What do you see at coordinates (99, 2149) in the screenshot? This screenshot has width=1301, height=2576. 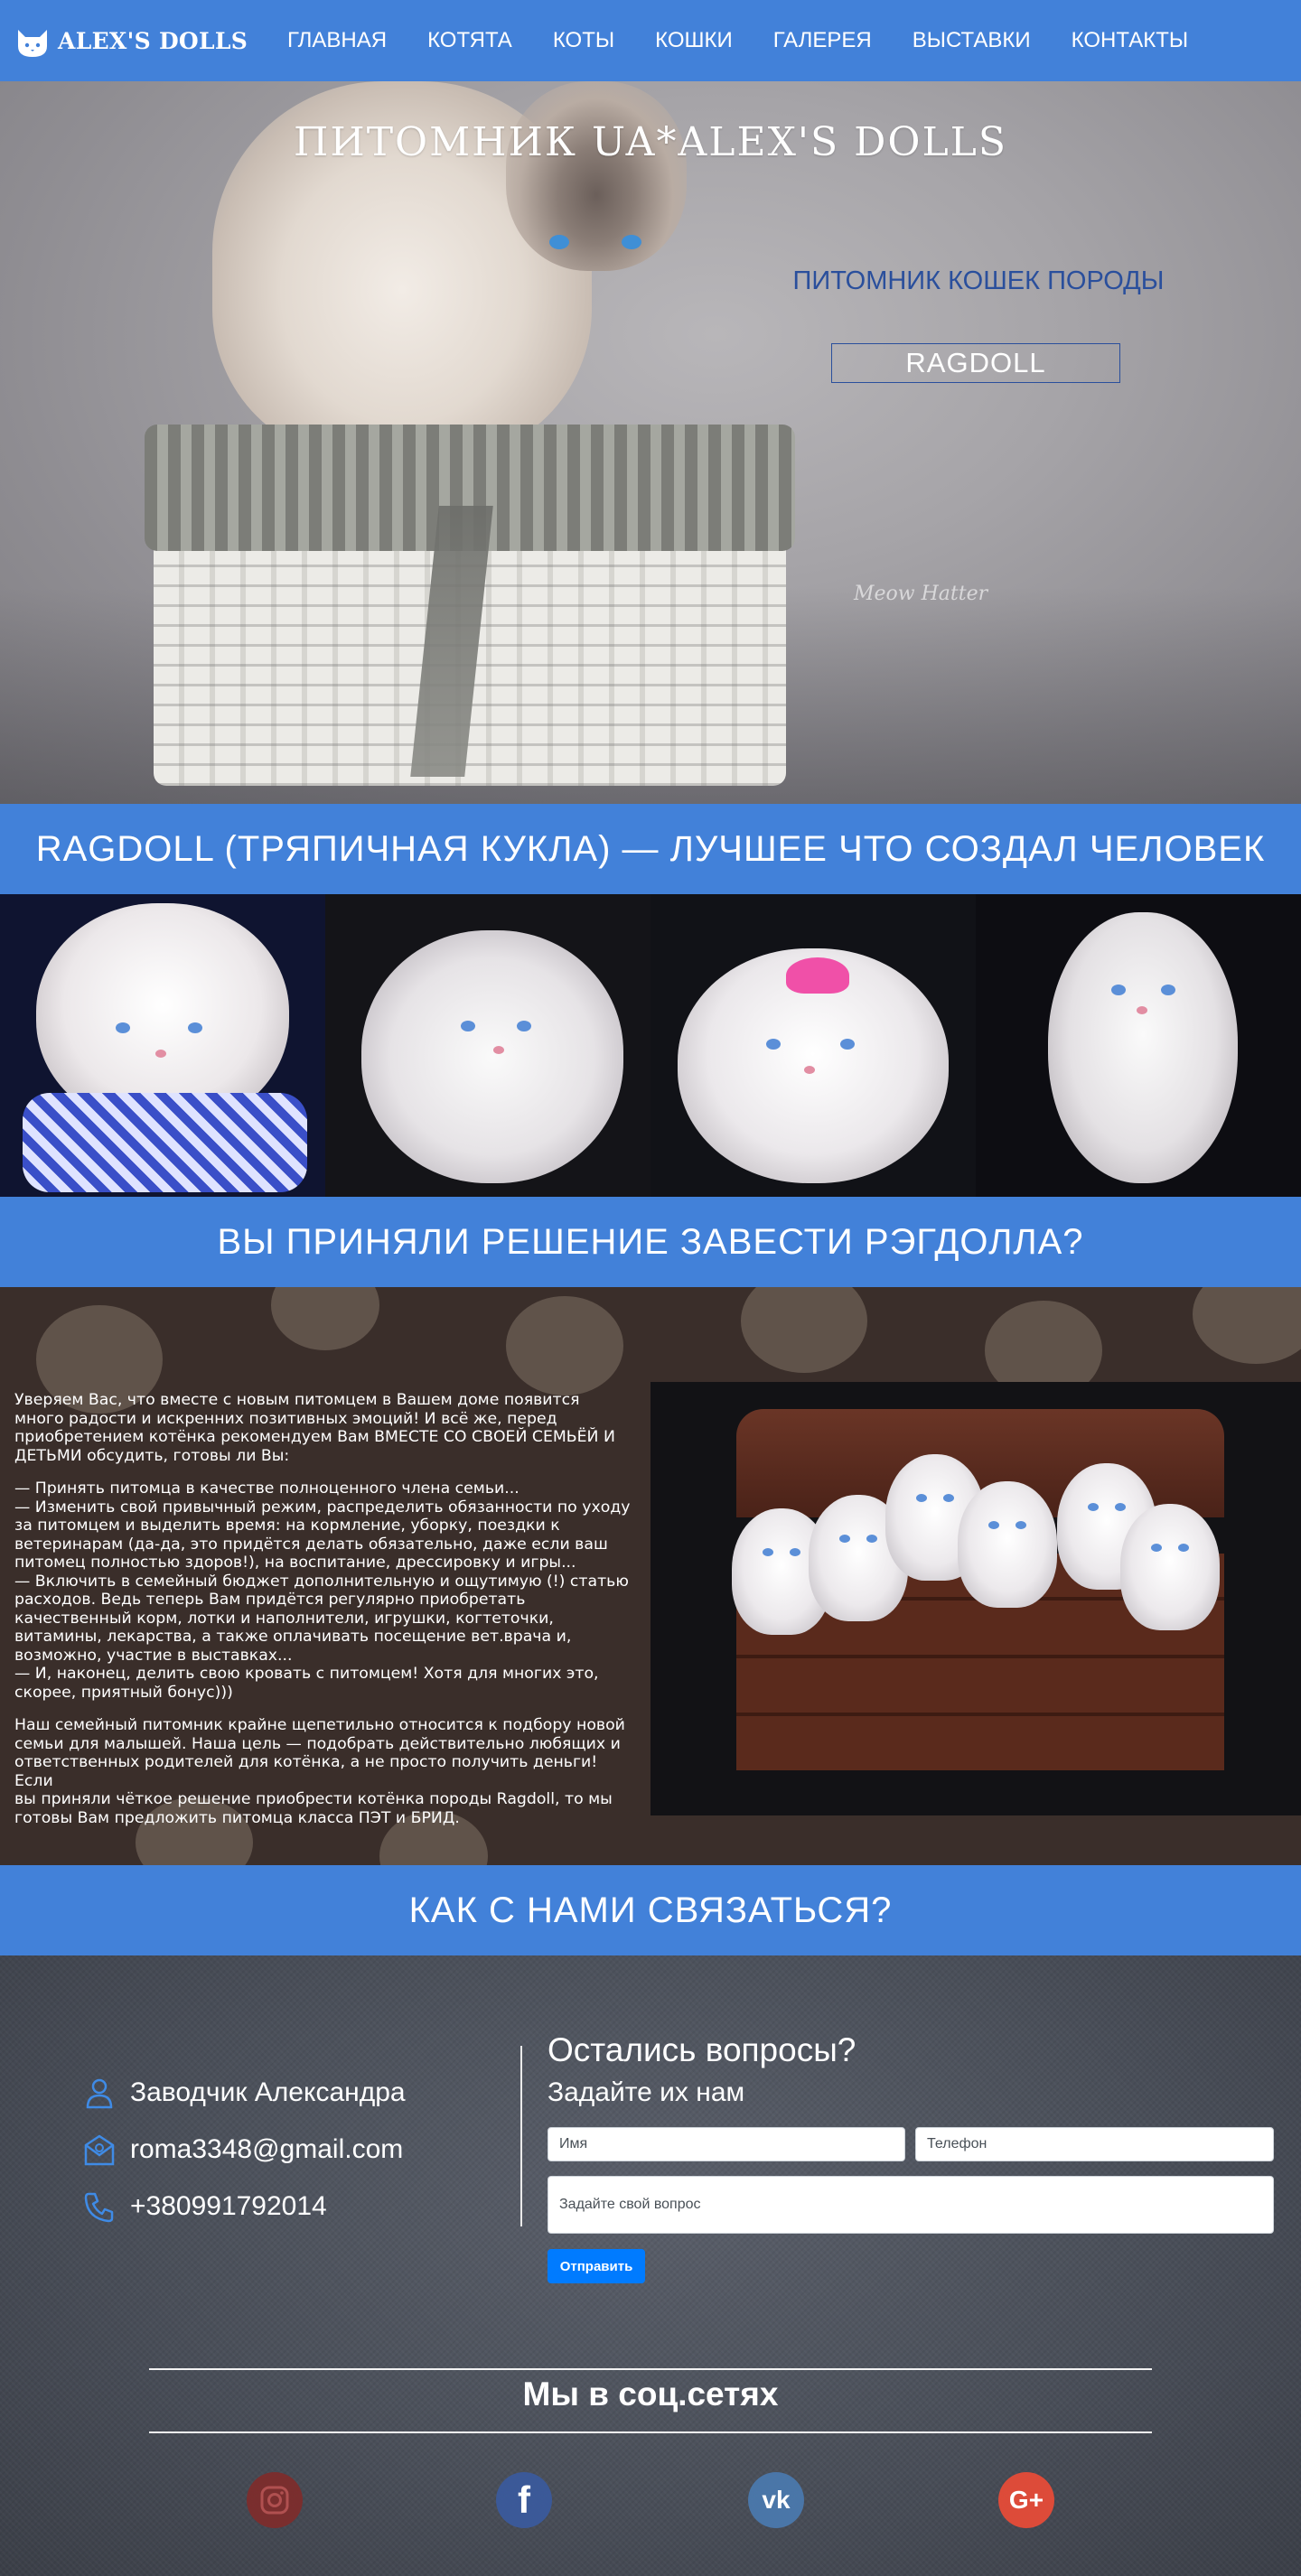 I see `mail-icon` at bounding box center [99, 2149].